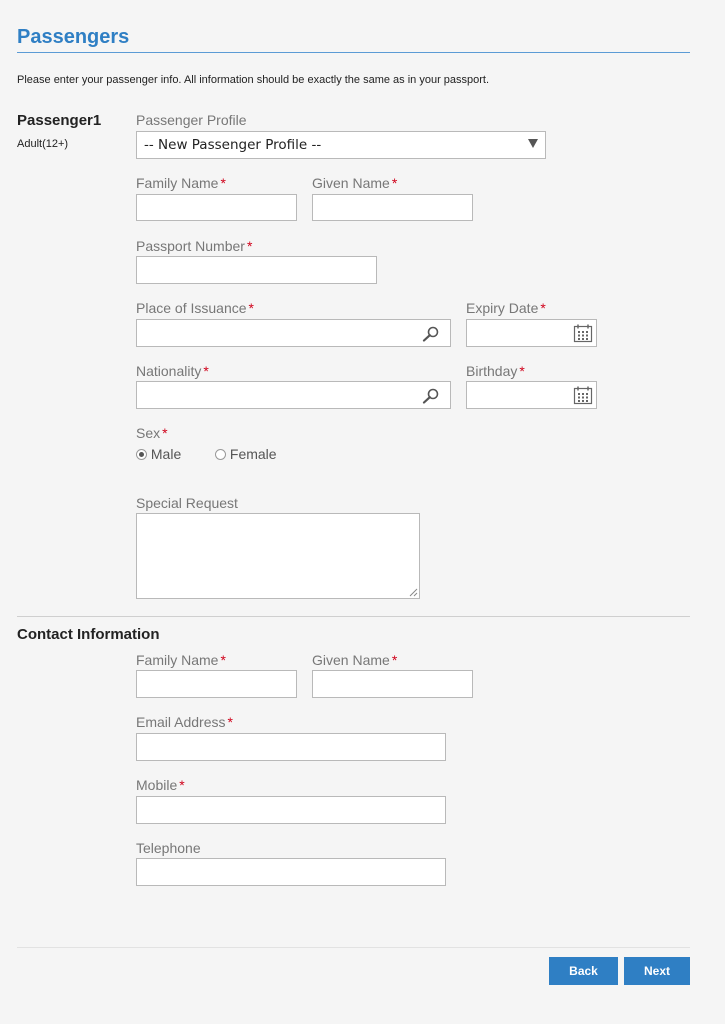 The height and width of the screenshot is (1024, 725). What do you see at coordinates (220, 454) in the screenshot?
I see `radio-female` at bounding box center [220, 454].